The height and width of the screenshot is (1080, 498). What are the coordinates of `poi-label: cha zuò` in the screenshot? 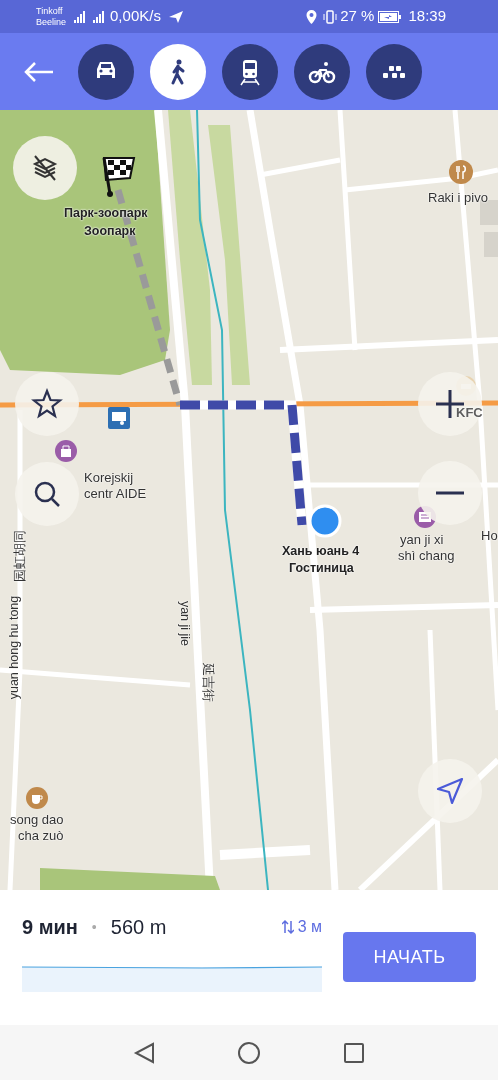 It's located at (41, 835).